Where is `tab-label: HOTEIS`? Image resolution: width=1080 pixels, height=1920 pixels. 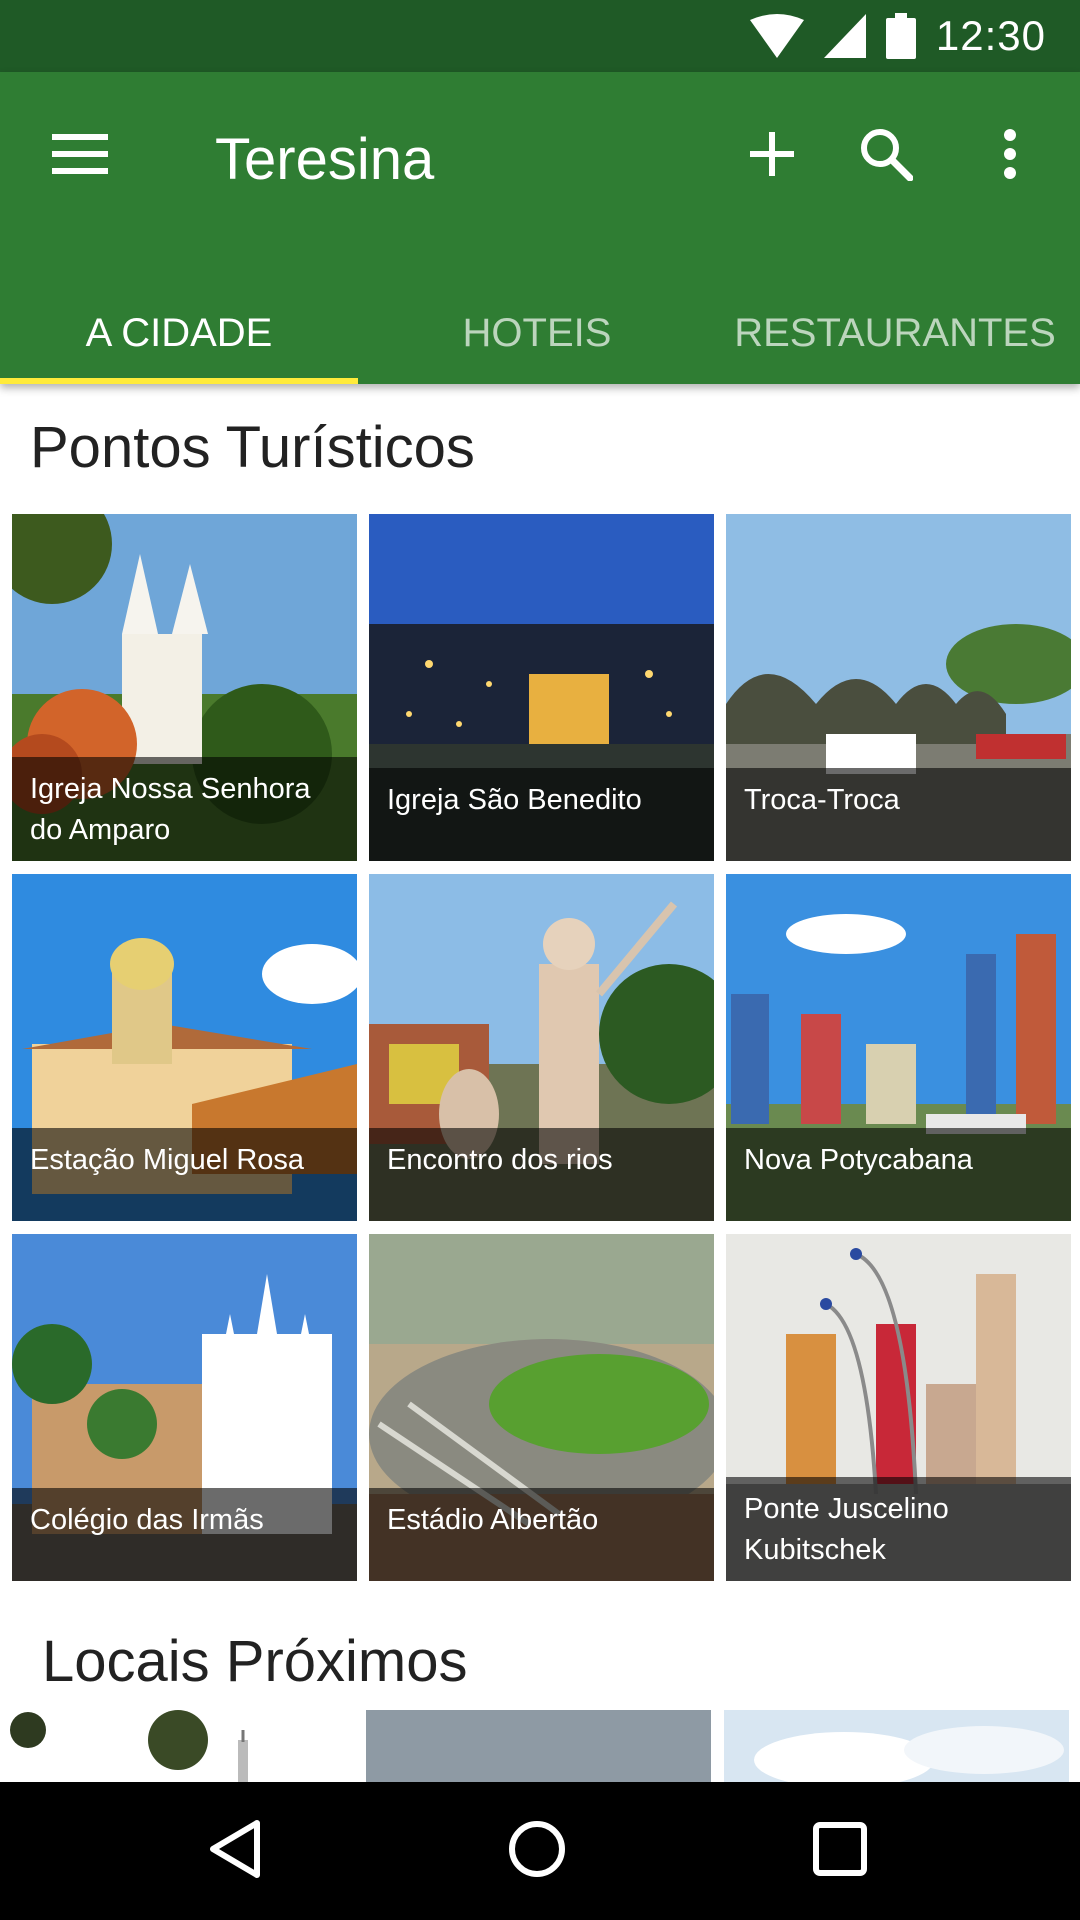 tab-label: HOTEIS is located at coordinates (537, 332).